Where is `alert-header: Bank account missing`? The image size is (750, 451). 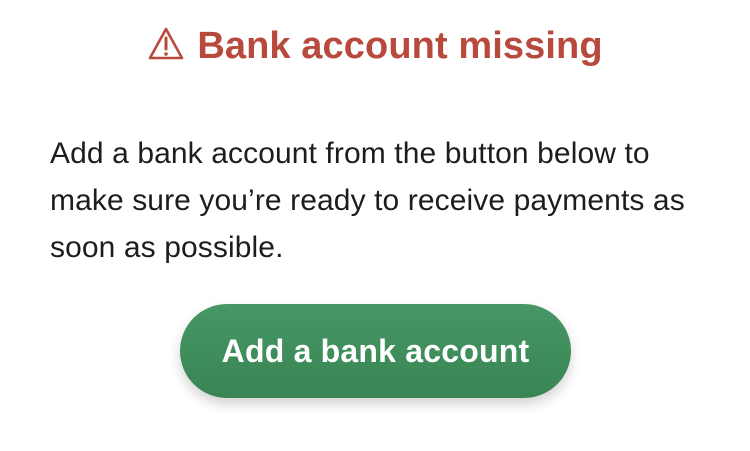
alert-header: Bank account missing is located at coordinates (375, 46).